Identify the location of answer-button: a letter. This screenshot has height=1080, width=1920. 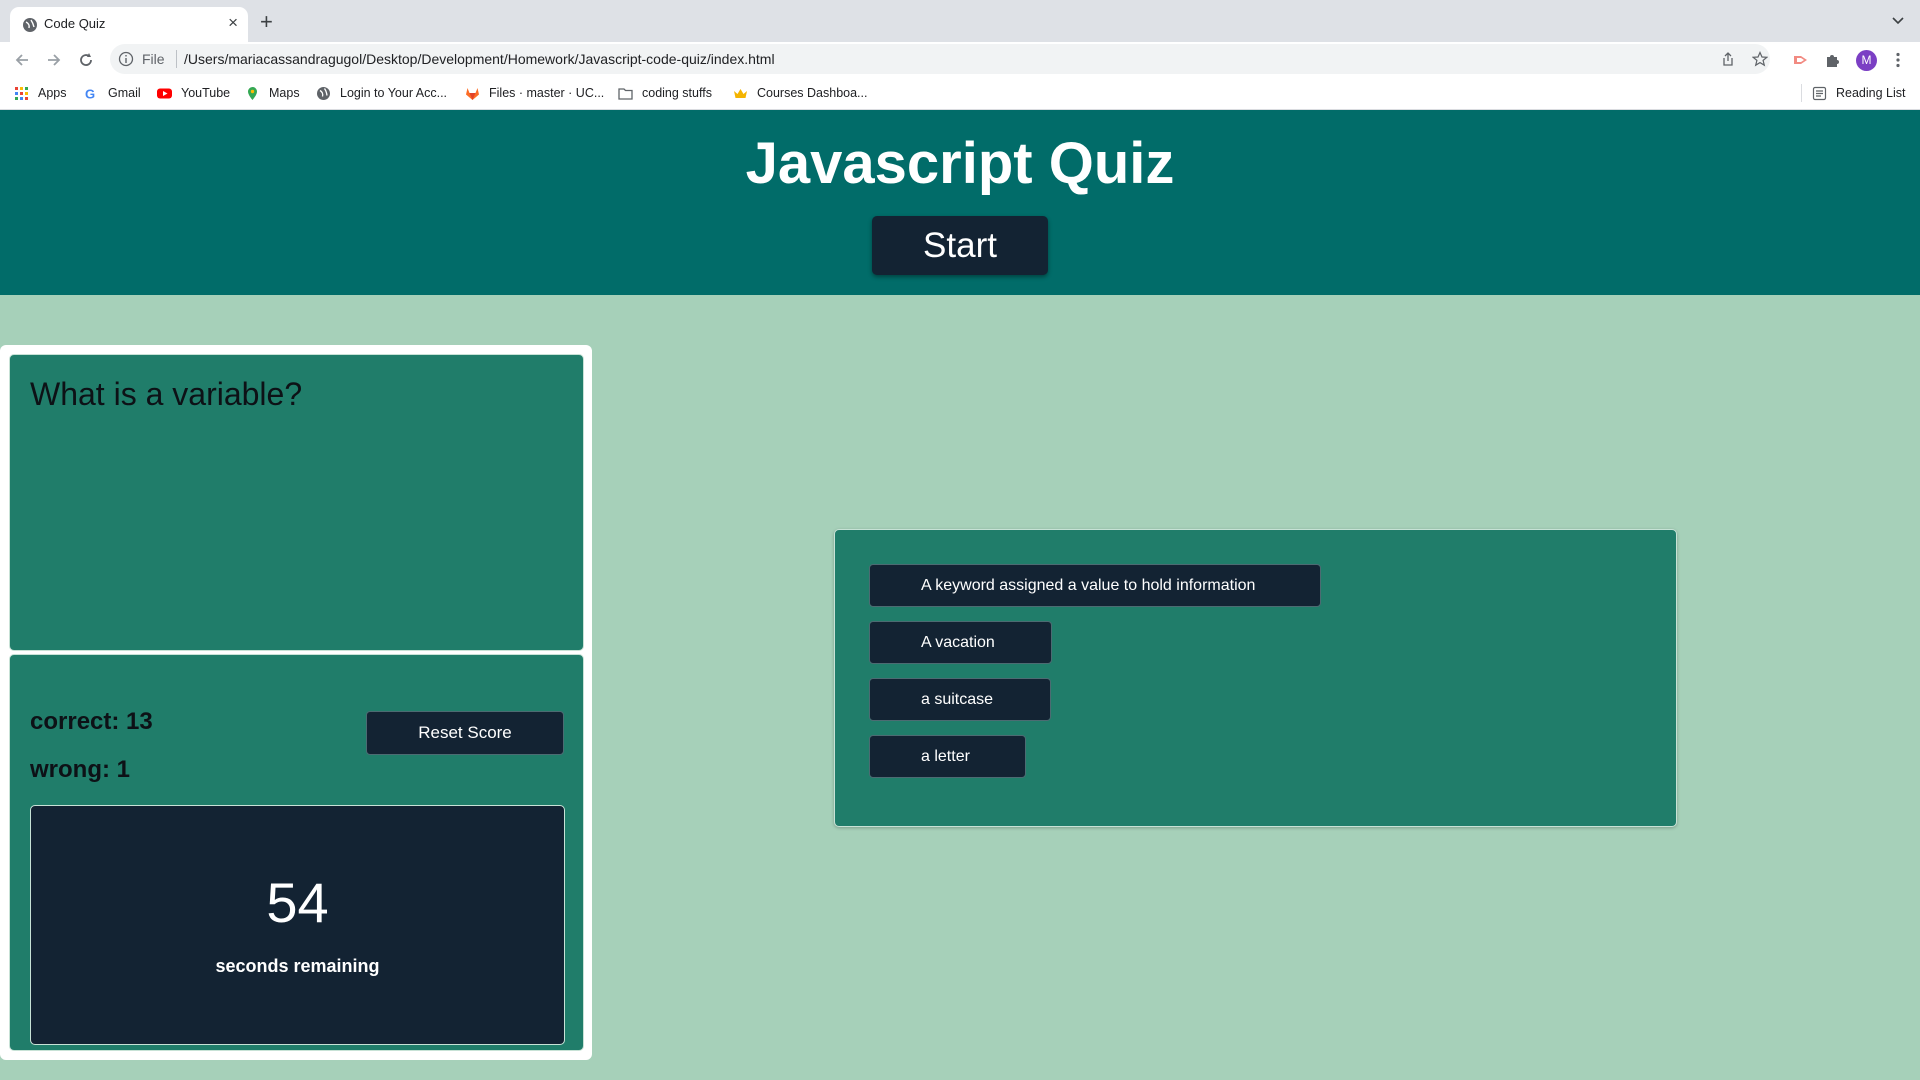
(947, 756).